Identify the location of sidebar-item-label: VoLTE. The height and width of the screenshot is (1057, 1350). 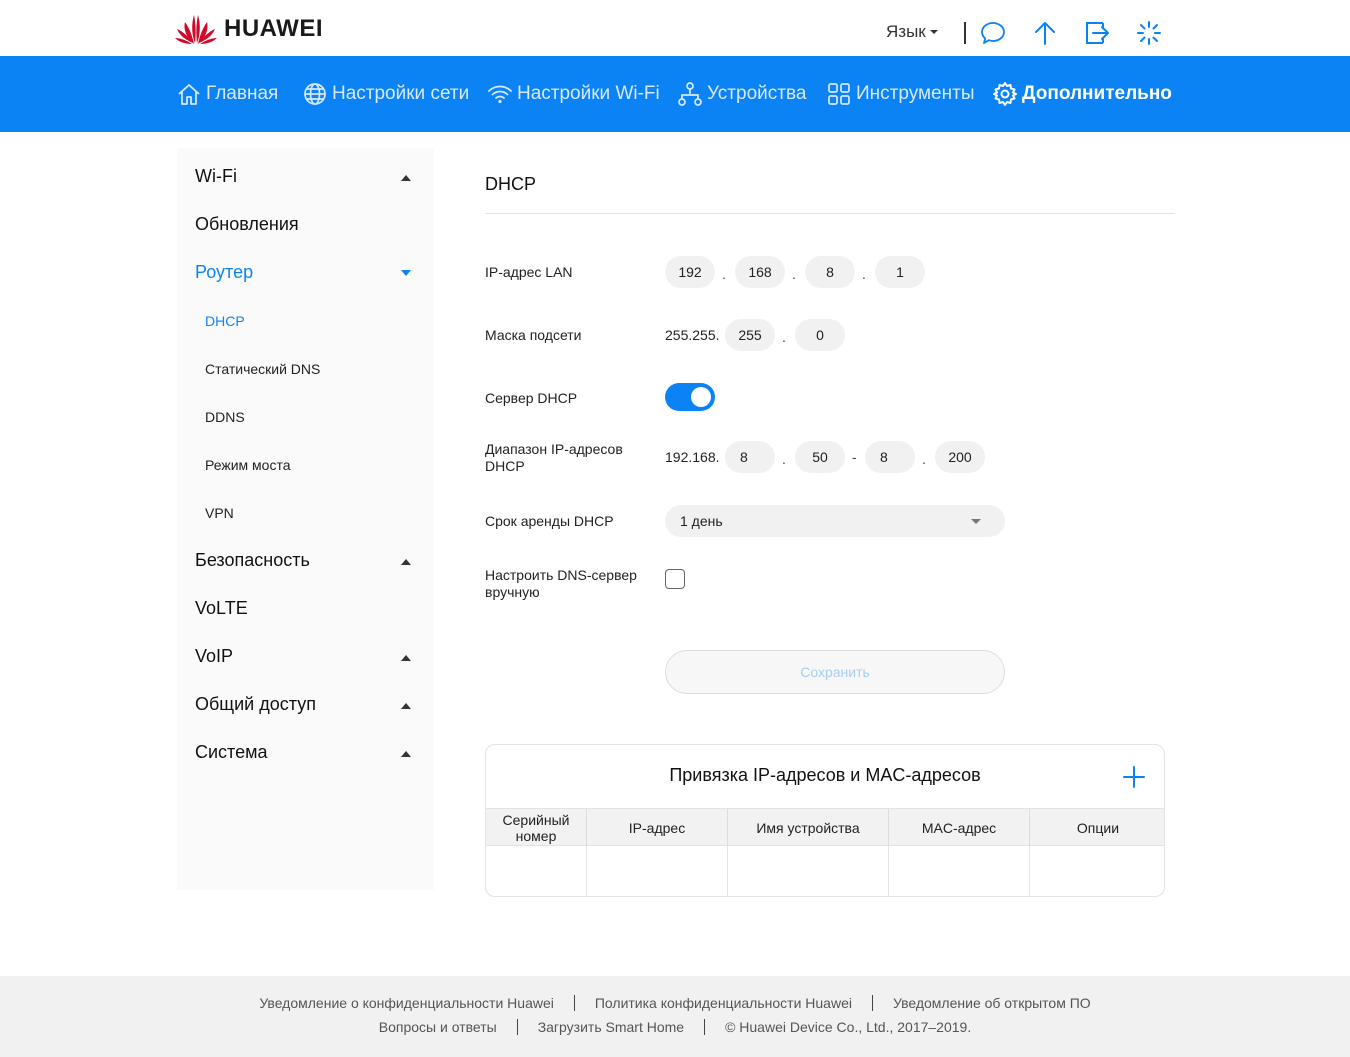
(221, 607).